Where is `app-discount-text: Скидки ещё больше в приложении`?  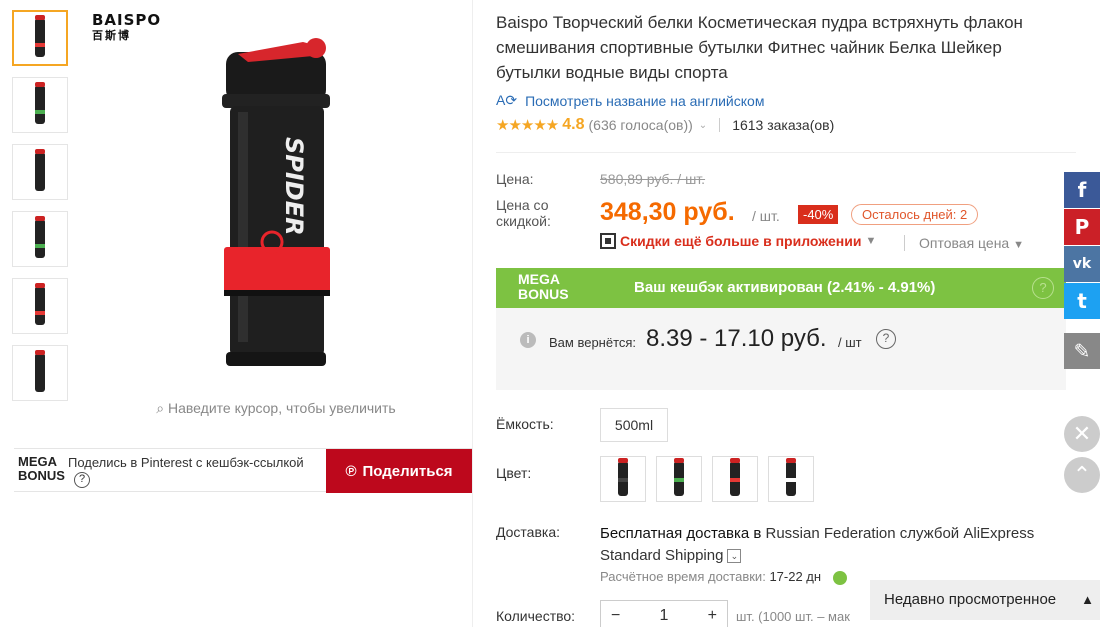
app-discount-text: Скидки ещё больше в приложении is located at coordinates (740, 241).